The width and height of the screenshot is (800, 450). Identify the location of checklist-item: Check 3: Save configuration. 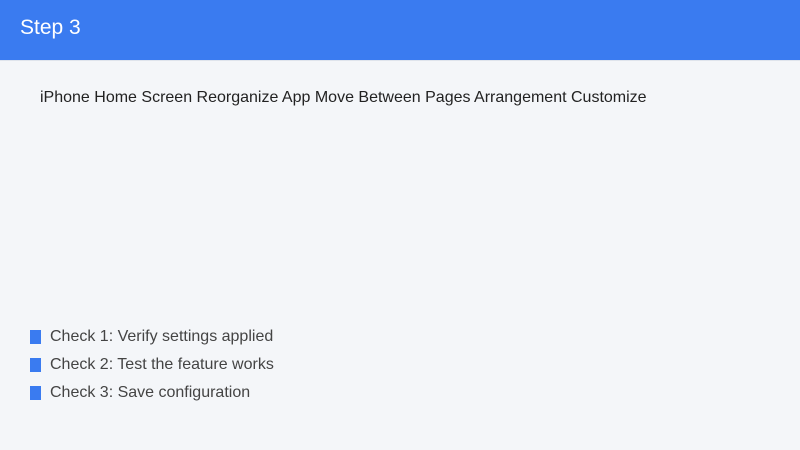
(152, 397).